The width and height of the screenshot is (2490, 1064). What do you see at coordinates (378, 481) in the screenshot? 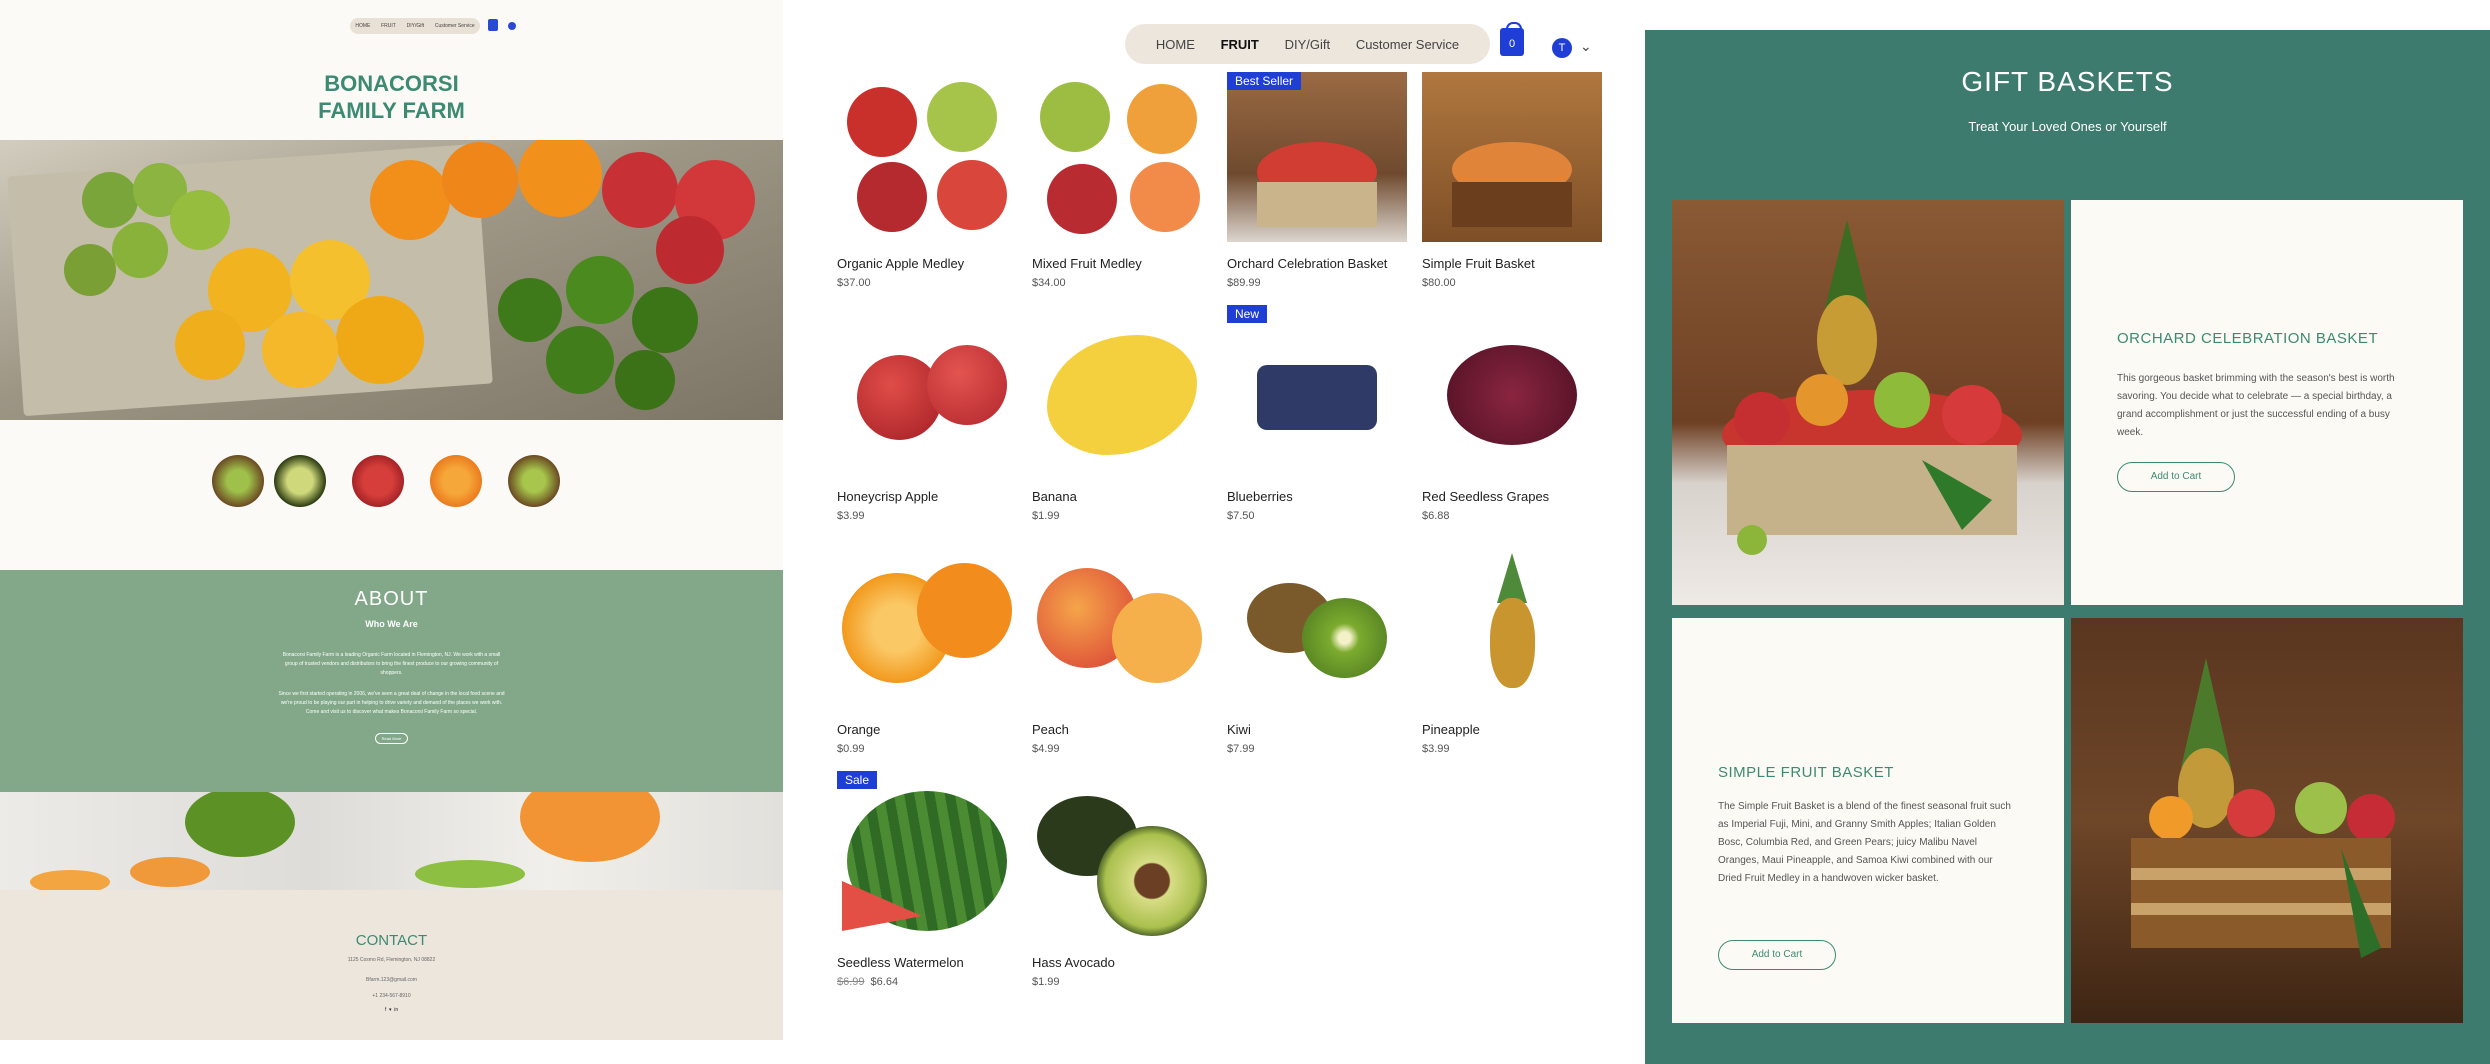
I see `apple-thumbnail` at bounding box center [378, 481].